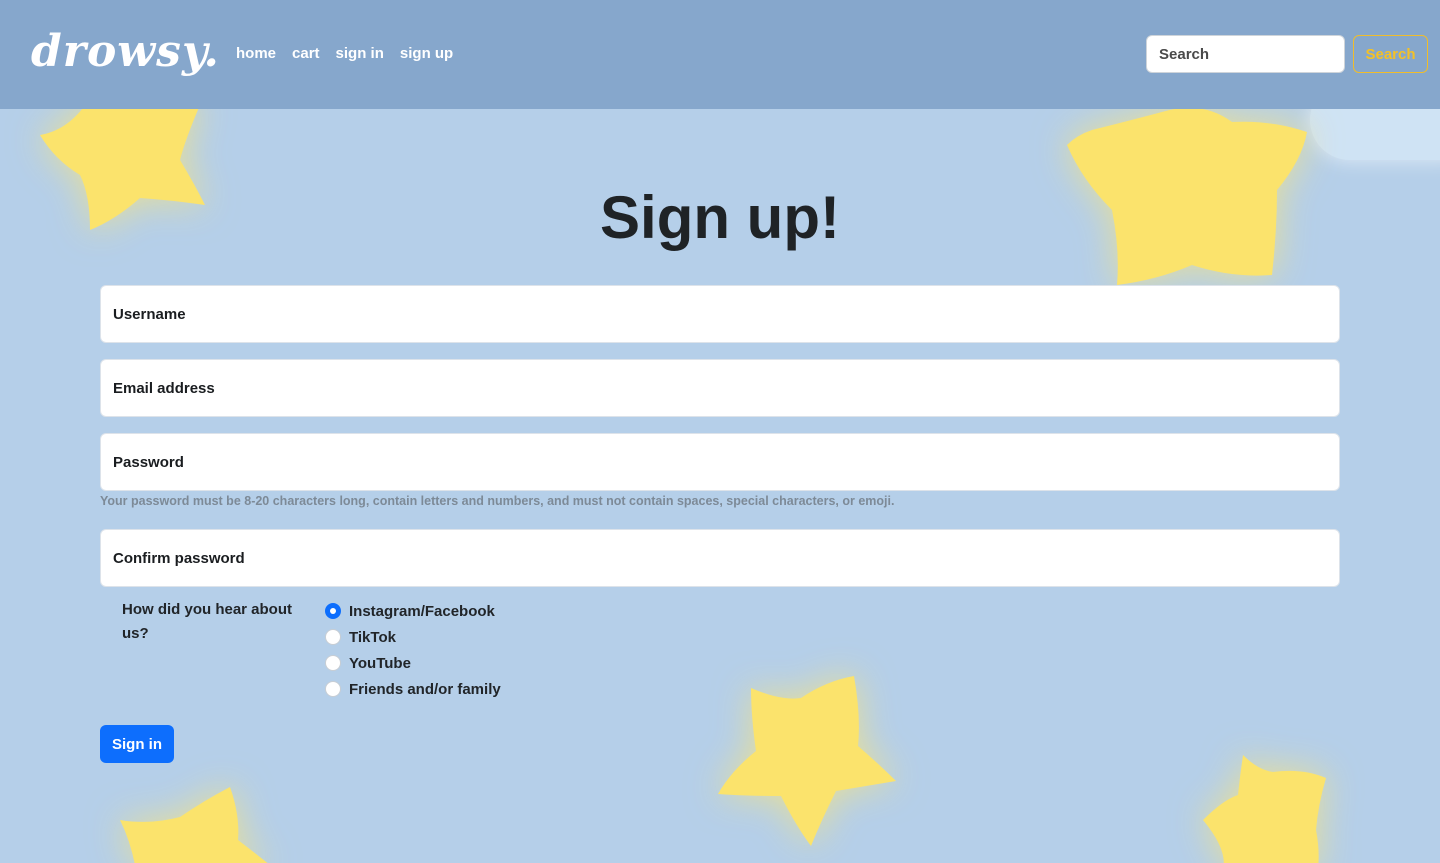 The image size is (1440, 863). Describe the element at coordinates (720, 558) in the screenshot. I see `confirm-password-field` at that location.